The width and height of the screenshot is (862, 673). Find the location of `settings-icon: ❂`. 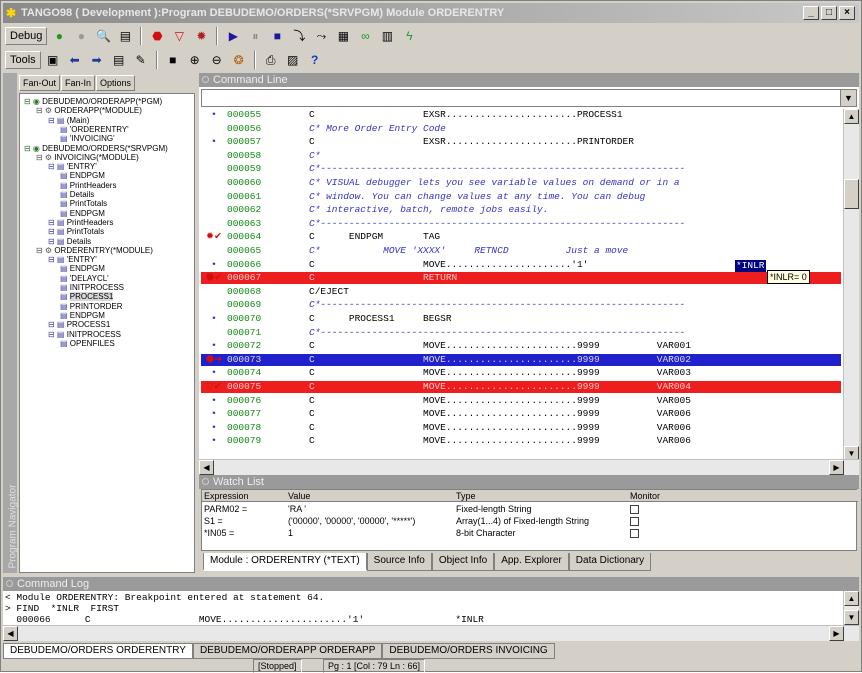

settings-icon: ❂ is located at coordinates (239, 60).